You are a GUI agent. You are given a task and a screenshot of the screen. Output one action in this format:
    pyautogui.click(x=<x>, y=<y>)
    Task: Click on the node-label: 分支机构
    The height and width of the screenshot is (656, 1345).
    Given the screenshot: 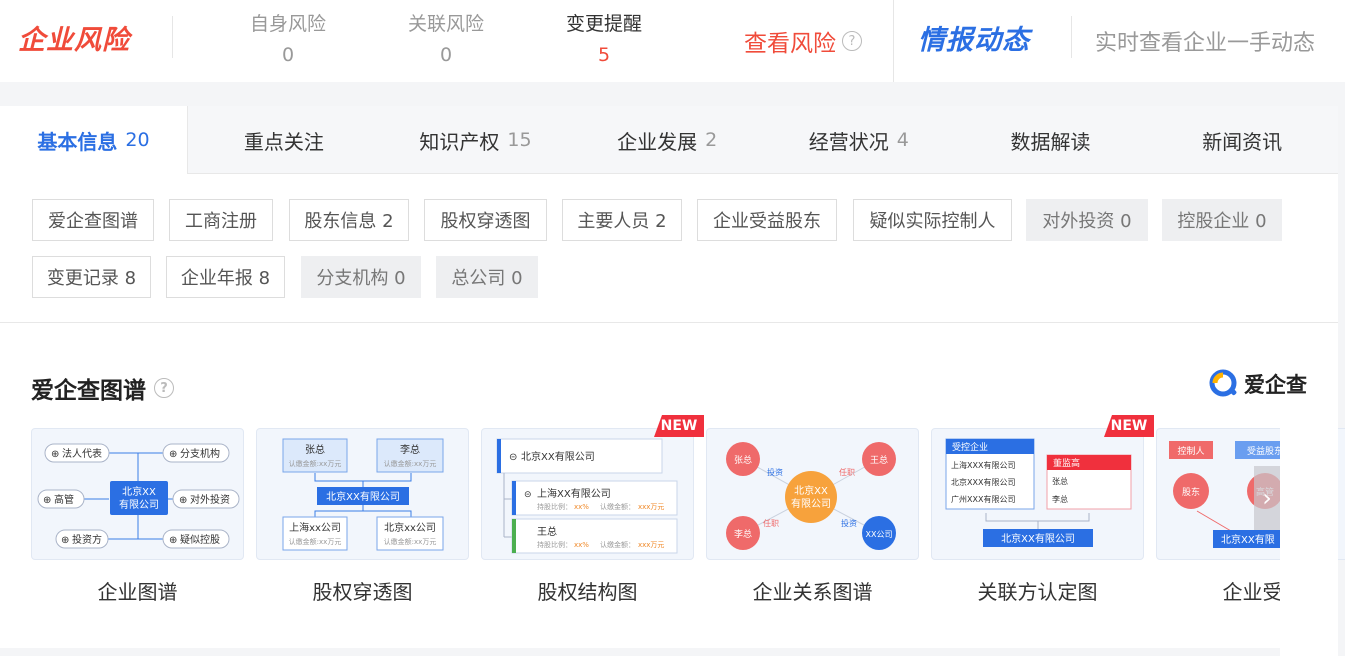 What is the action you would take?
    pyautogui.click(x=200, y=453)
    